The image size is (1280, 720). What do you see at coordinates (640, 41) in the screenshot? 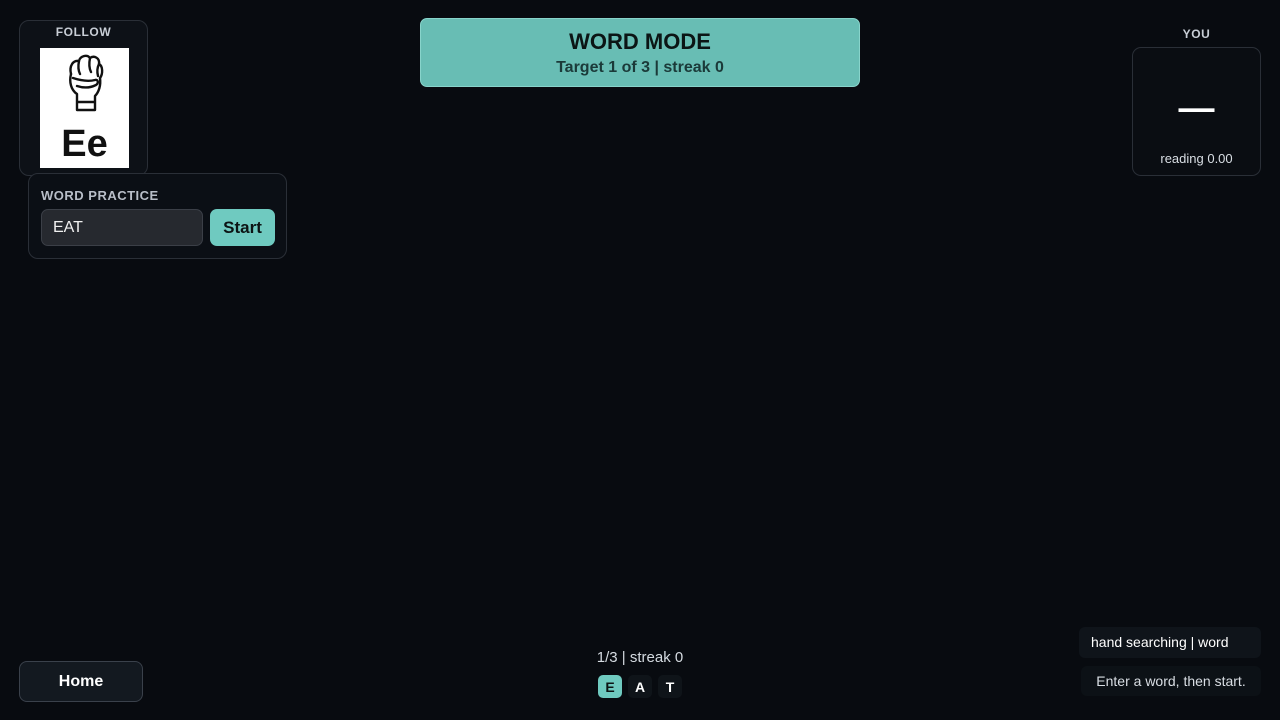
I see `mode-title: WORD MODE` at bounding box center [640, 41].